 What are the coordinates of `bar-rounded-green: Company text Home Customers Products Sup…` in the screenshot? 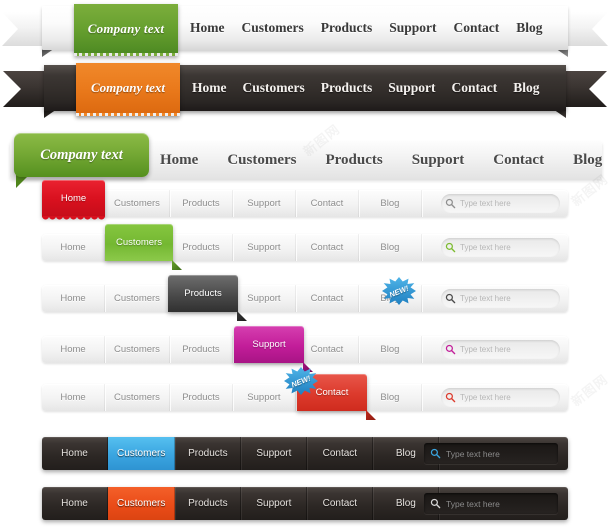 It's located at (305, 160).